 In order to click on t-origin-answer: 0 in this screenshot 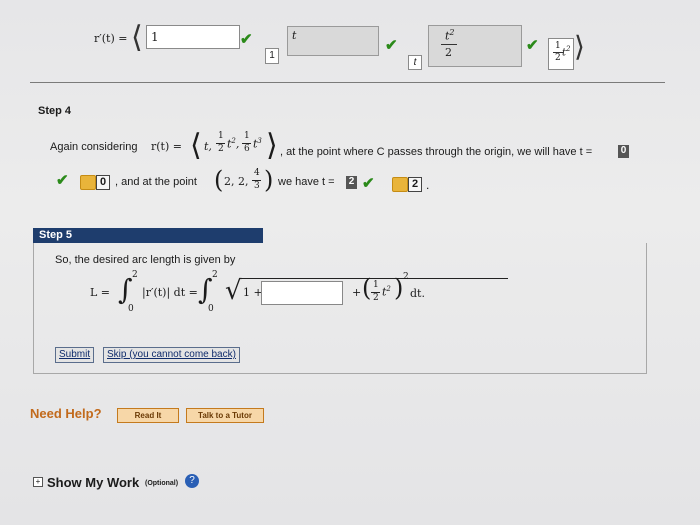, I will do `click(623, 151)`.